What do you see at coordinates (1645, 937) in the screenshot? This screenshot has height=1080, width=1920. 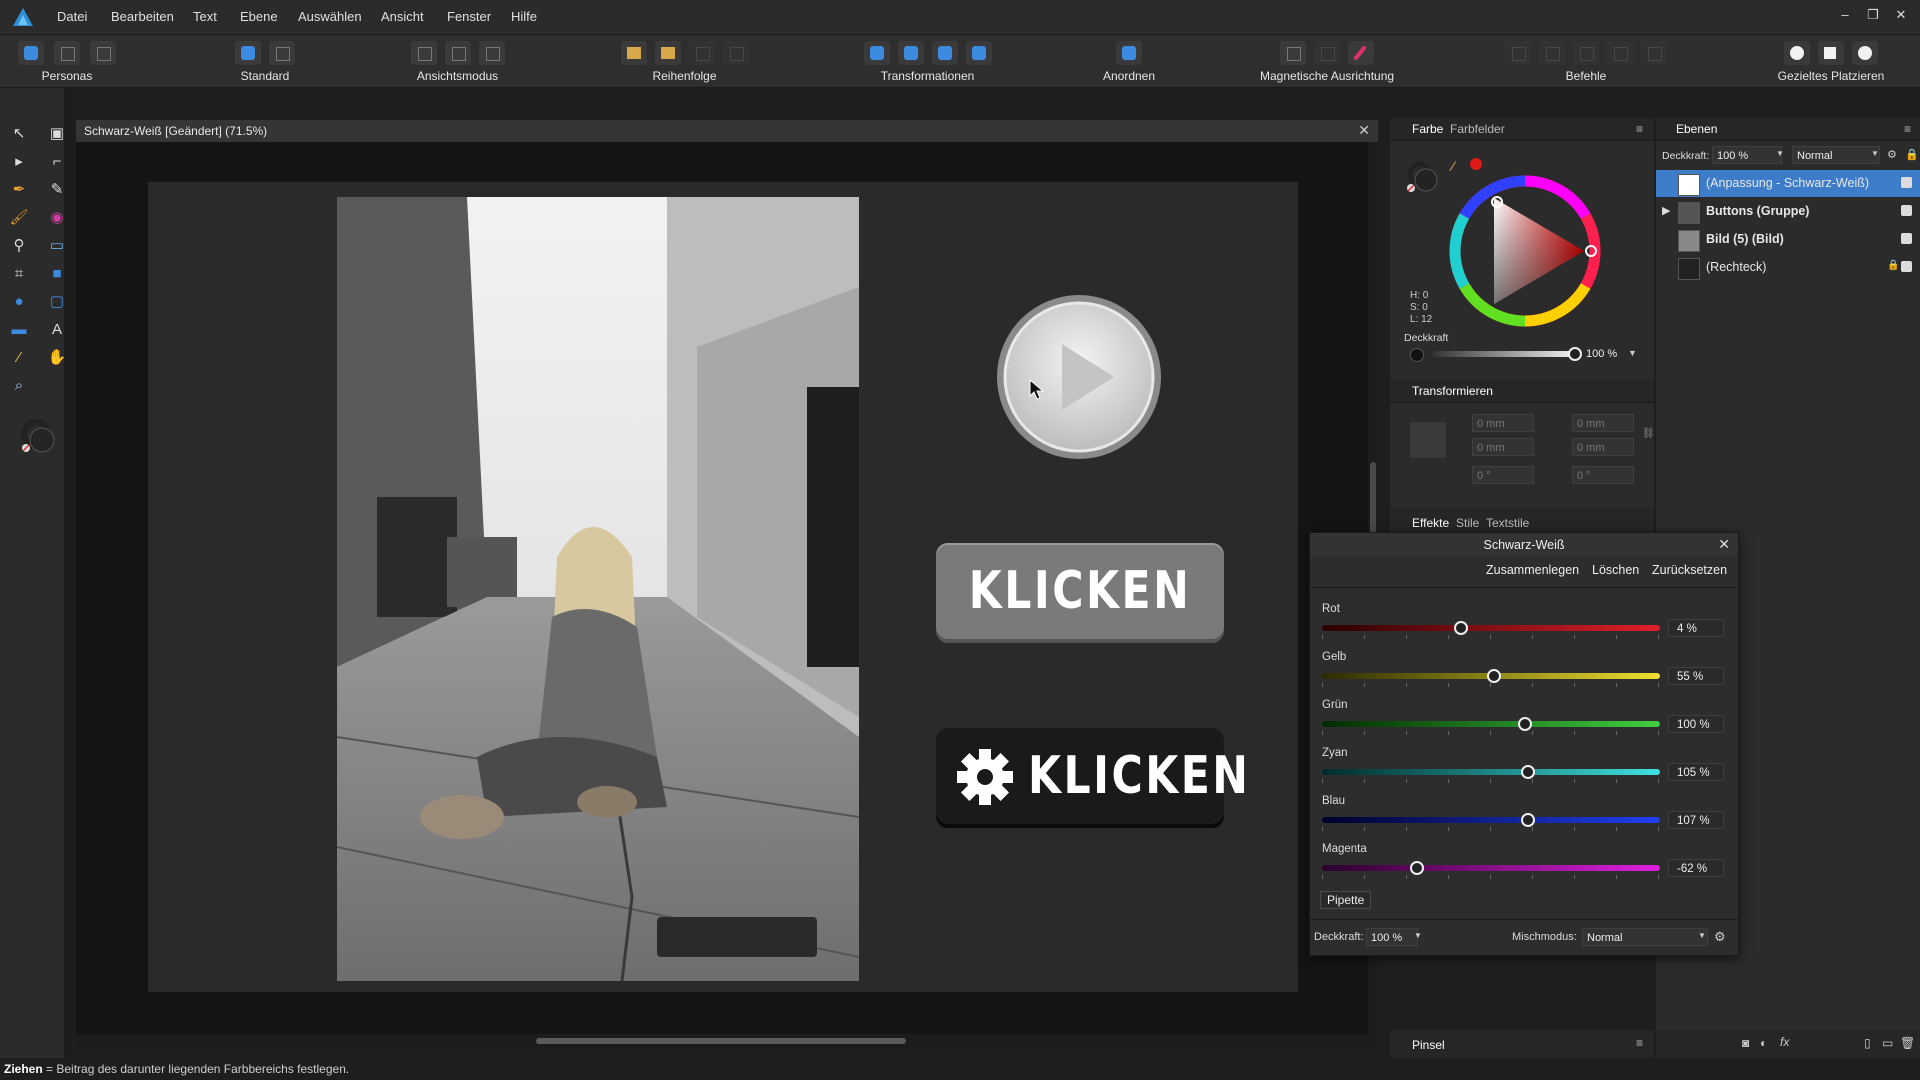 I see `dialog-blend-mode: Normal` at bounding box center [1645, 937].